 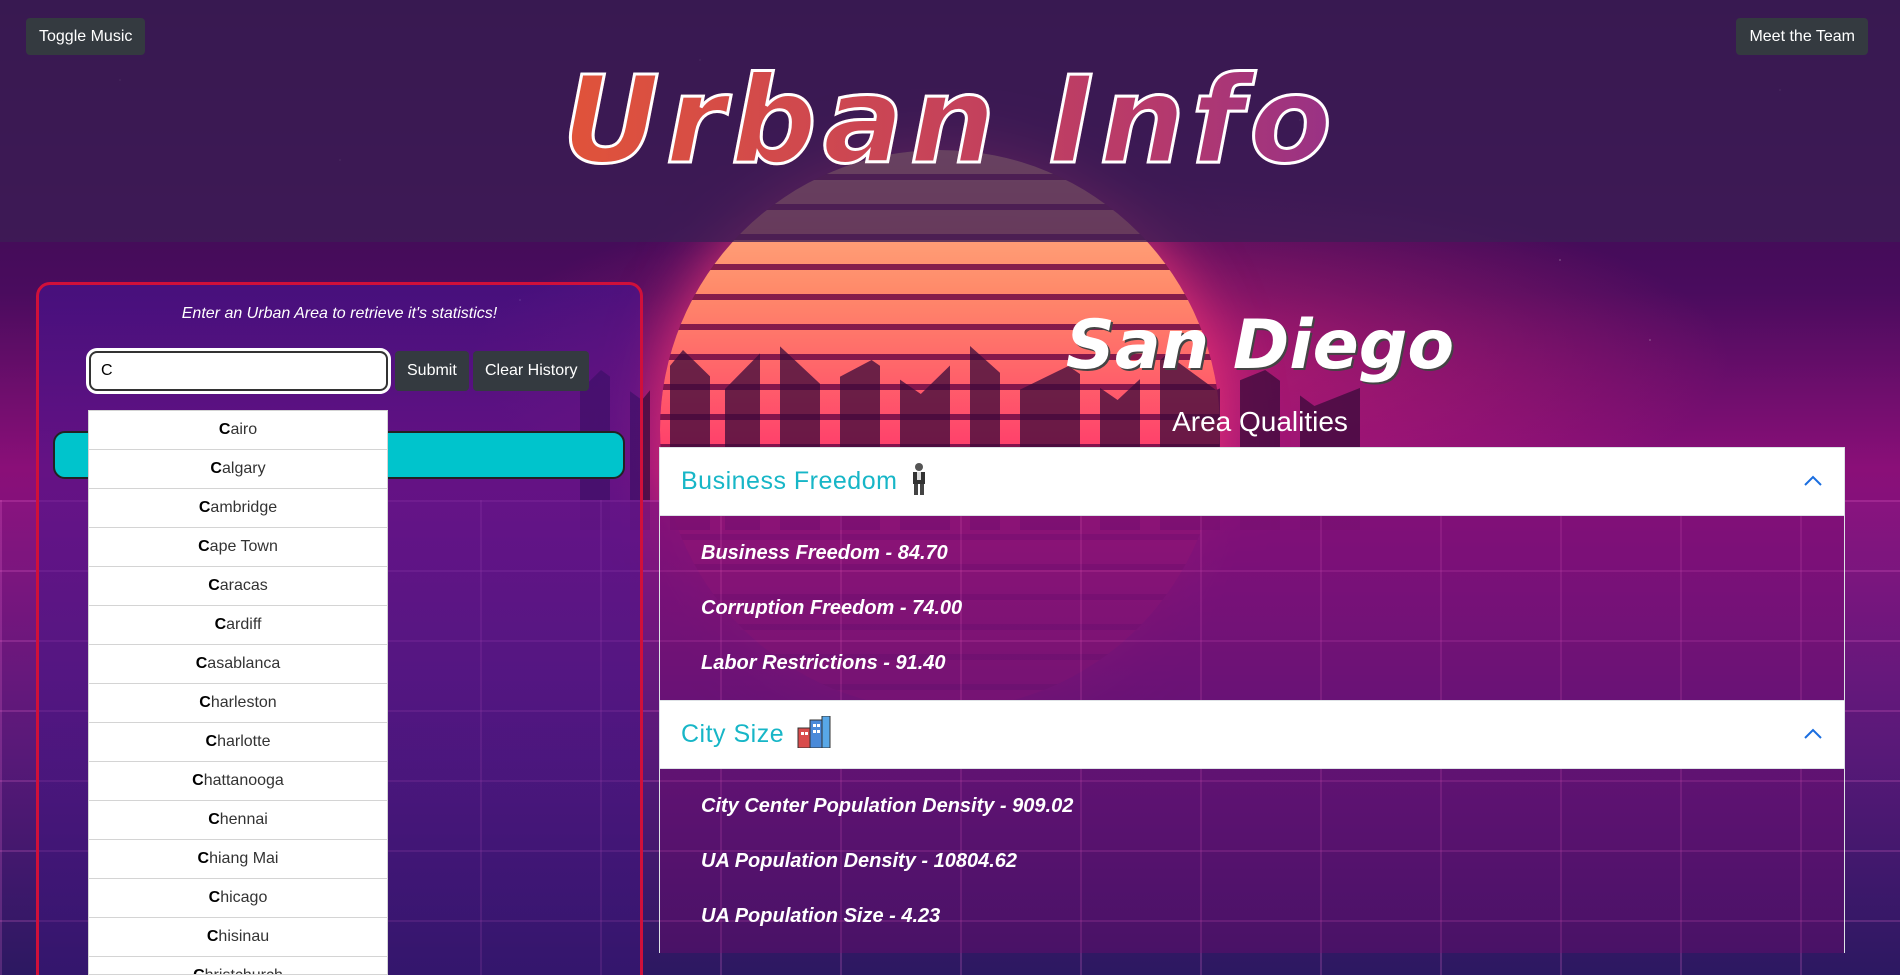 I want to click on autocomplete-item: Cairo, so click(x=238, y=430).